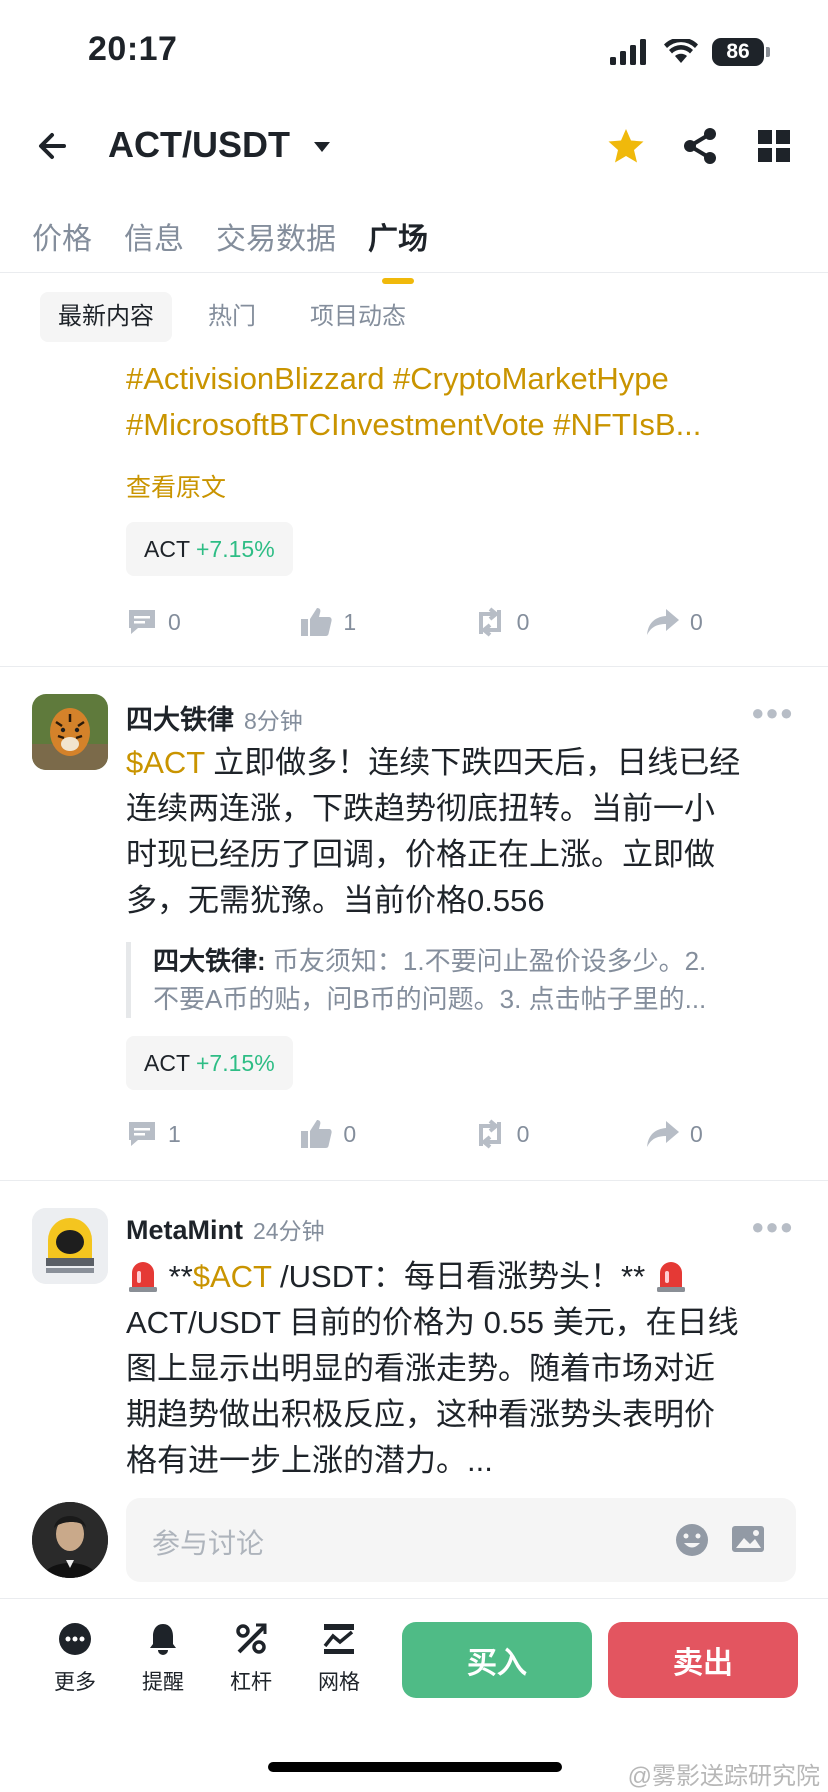 The width and height of the screenshot is (828, 1792). I want to click on author-name: 四大铁律, so click(180, 720).